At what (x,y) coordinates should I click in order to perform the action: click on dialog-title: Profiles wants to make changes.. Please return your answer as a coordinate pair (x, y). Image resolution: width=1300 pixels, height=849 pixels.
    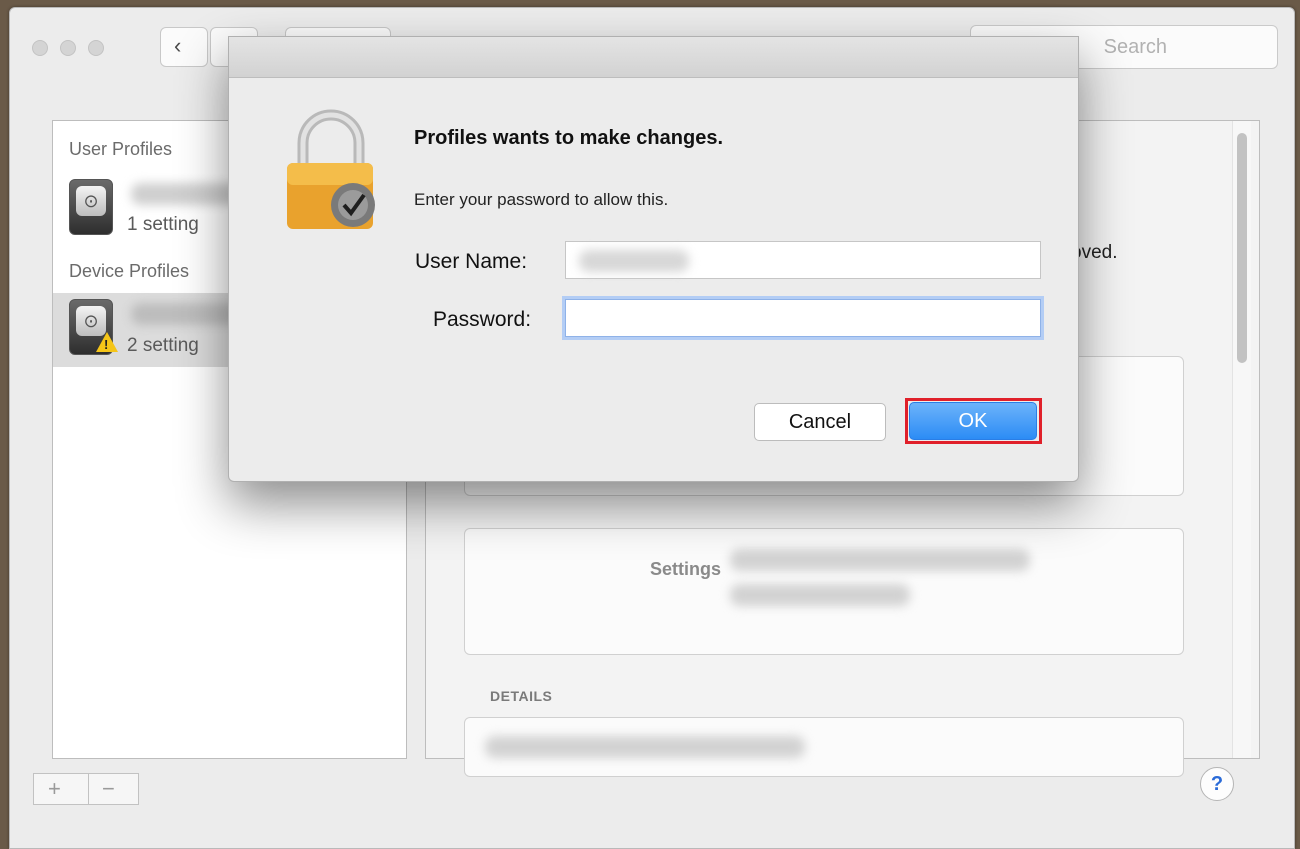
    Looking at the image, I should click on (568, 138).